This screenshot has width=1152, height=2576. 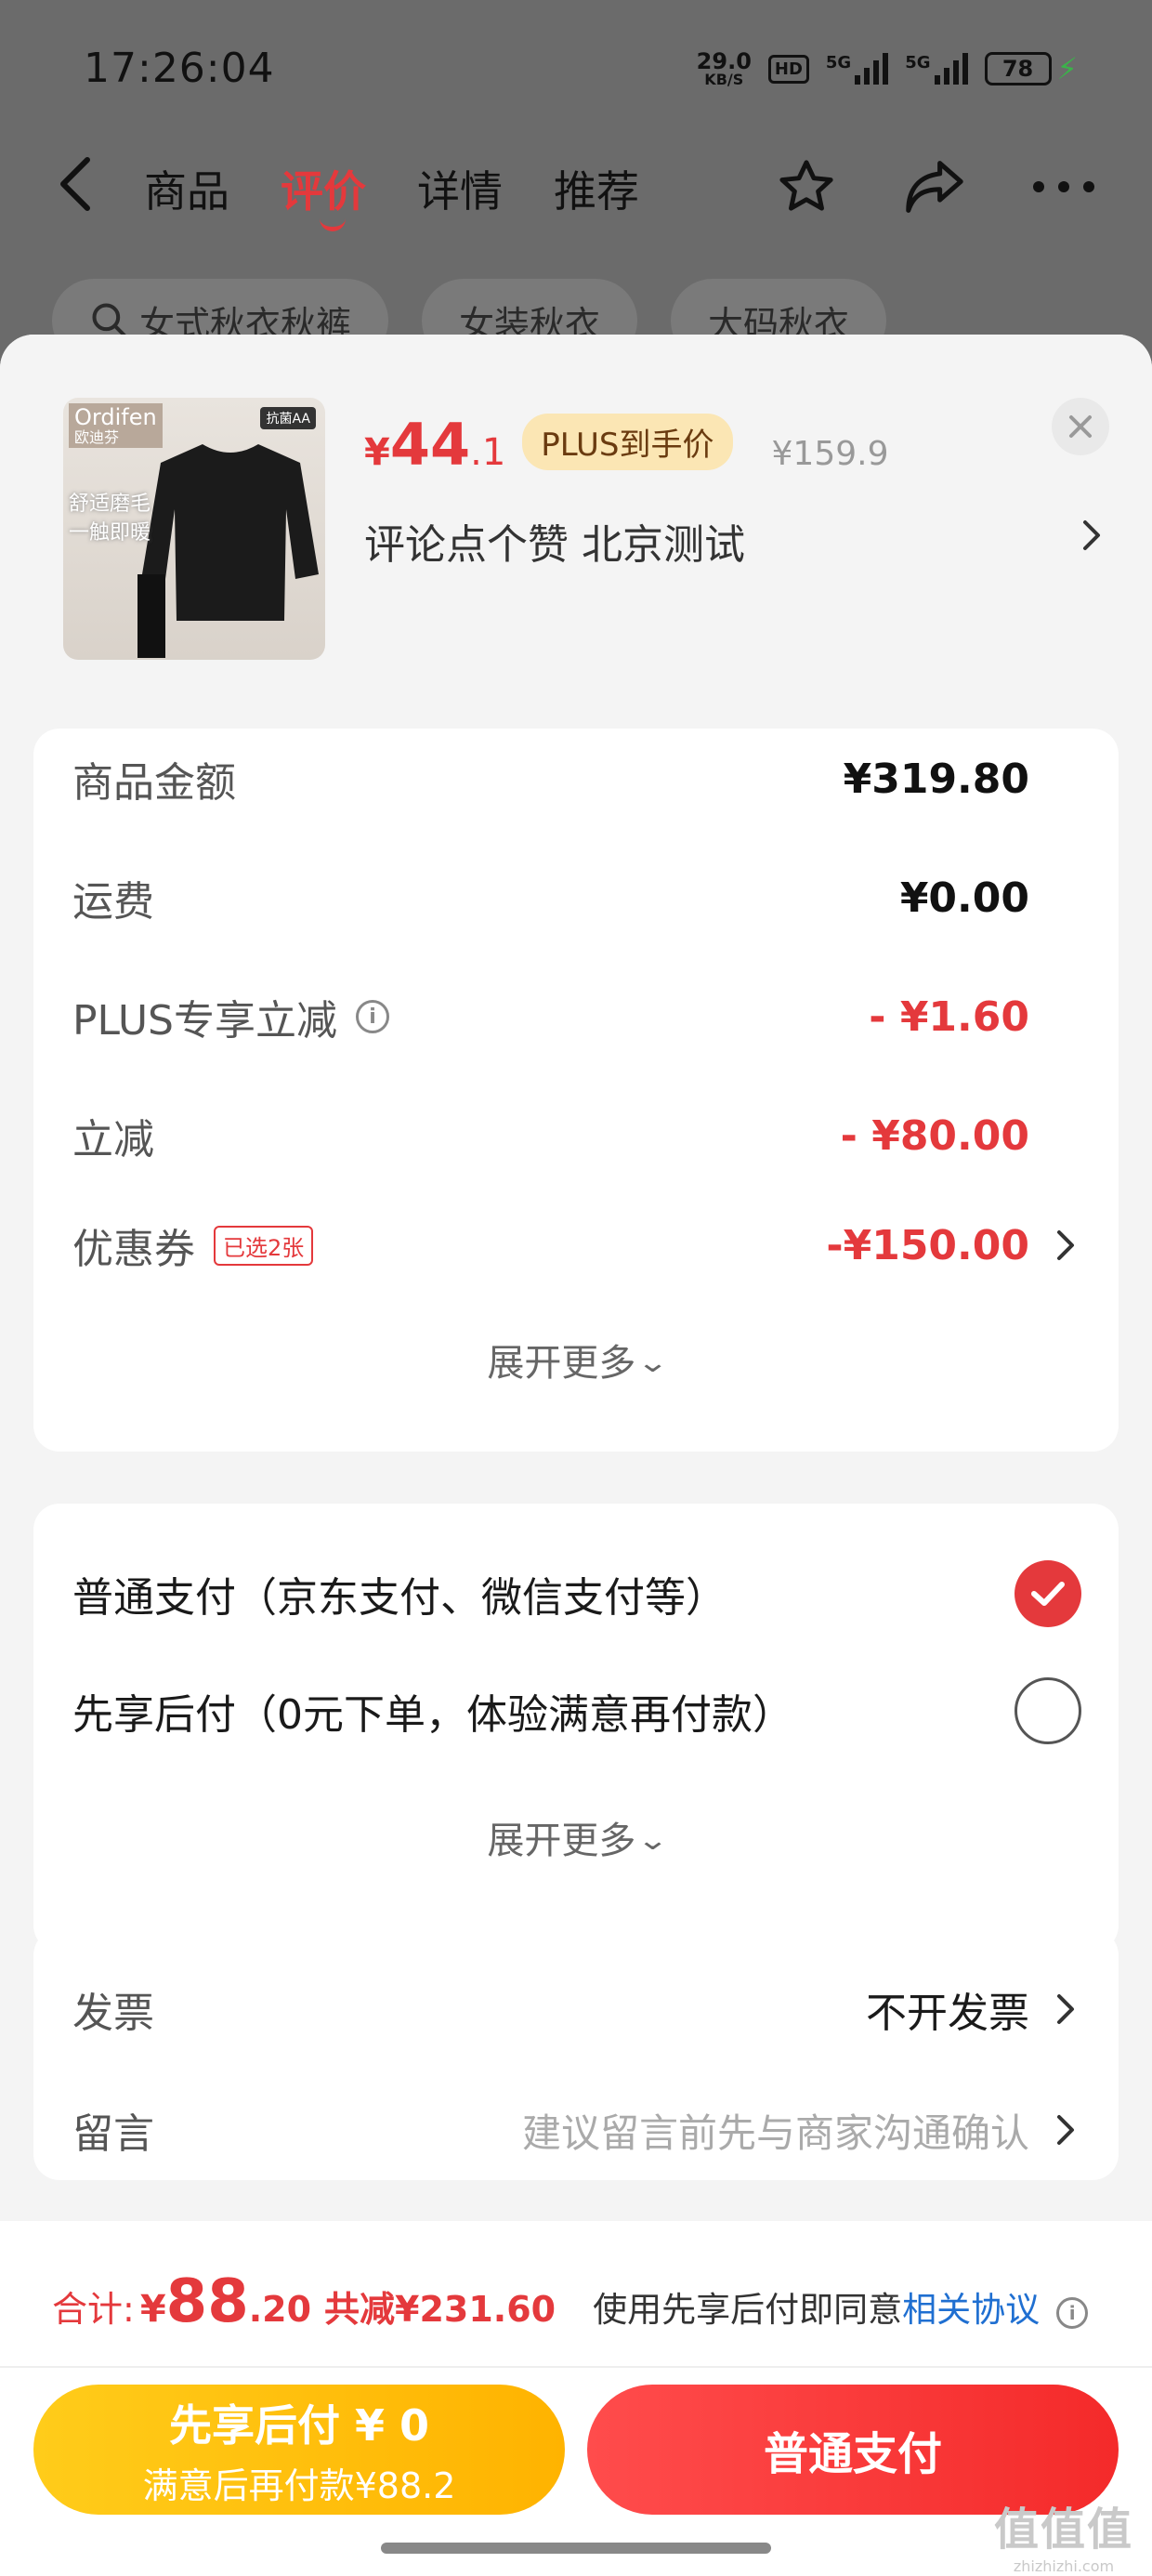 I want to click on payment-option-normal: 普通支付（京东支付、微信支付等）, so click(x=576, y=1594).